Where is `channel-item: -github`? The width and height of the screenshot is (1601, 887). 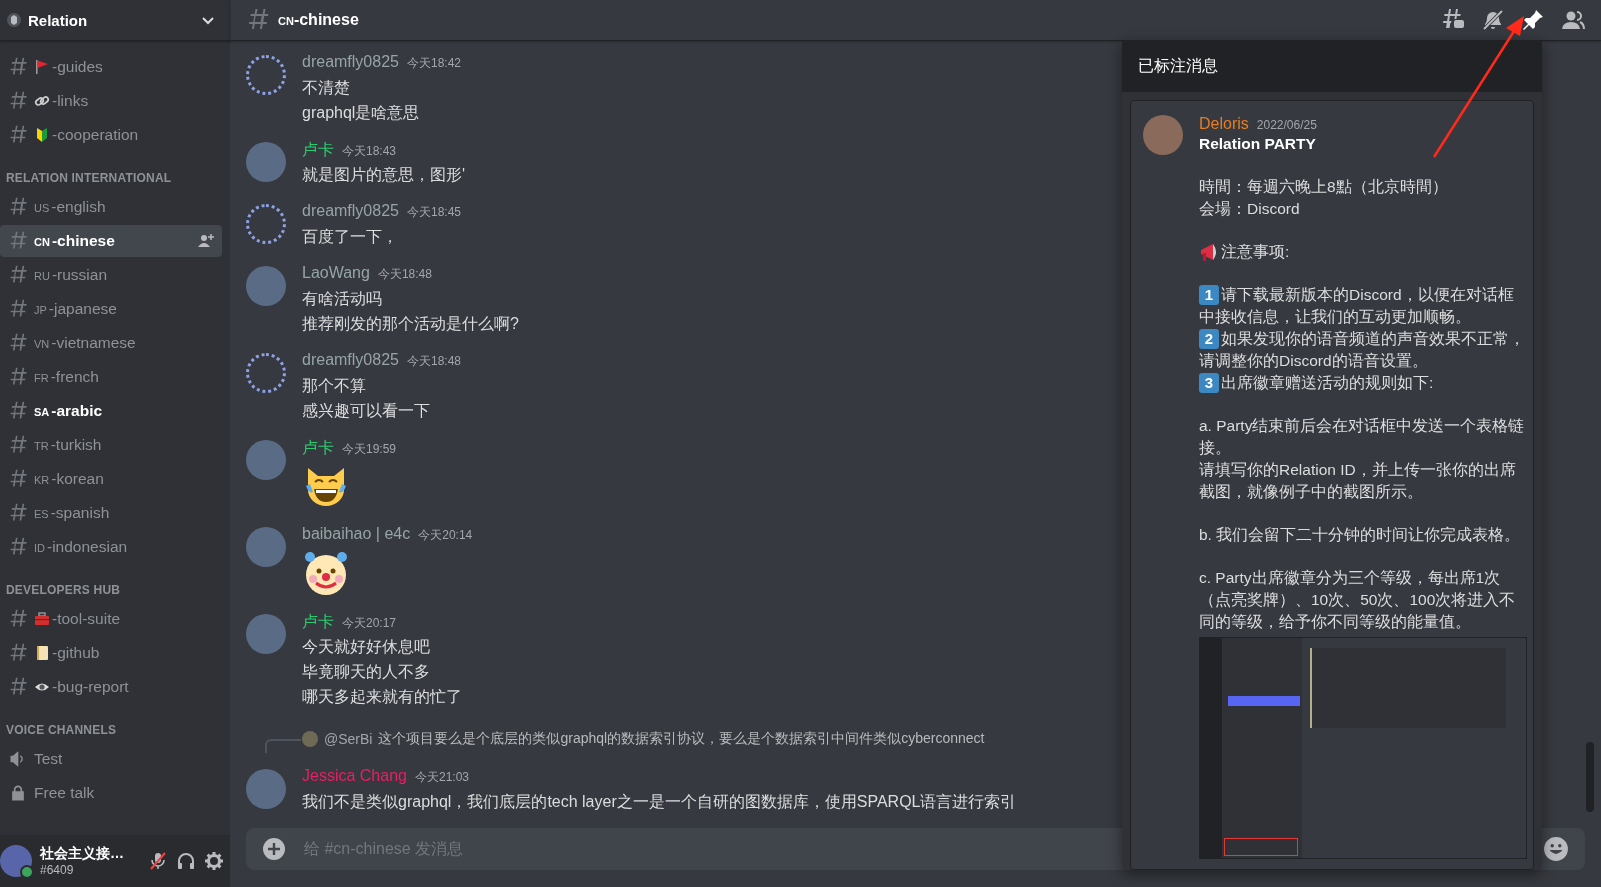 channel-item: -github is located at coordinates (111, 653).